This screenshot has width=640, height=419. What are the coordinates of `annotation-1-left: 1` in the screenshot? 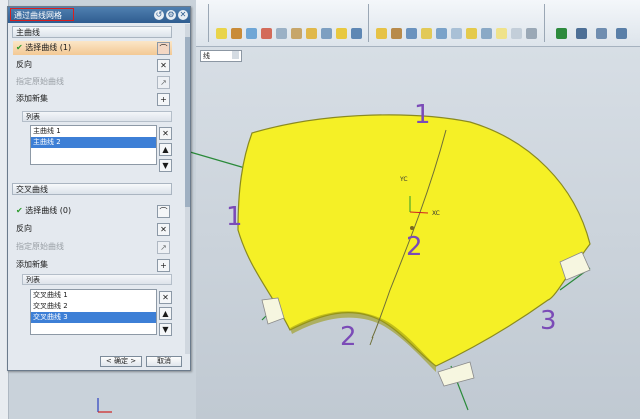 It's located at (234, 217).